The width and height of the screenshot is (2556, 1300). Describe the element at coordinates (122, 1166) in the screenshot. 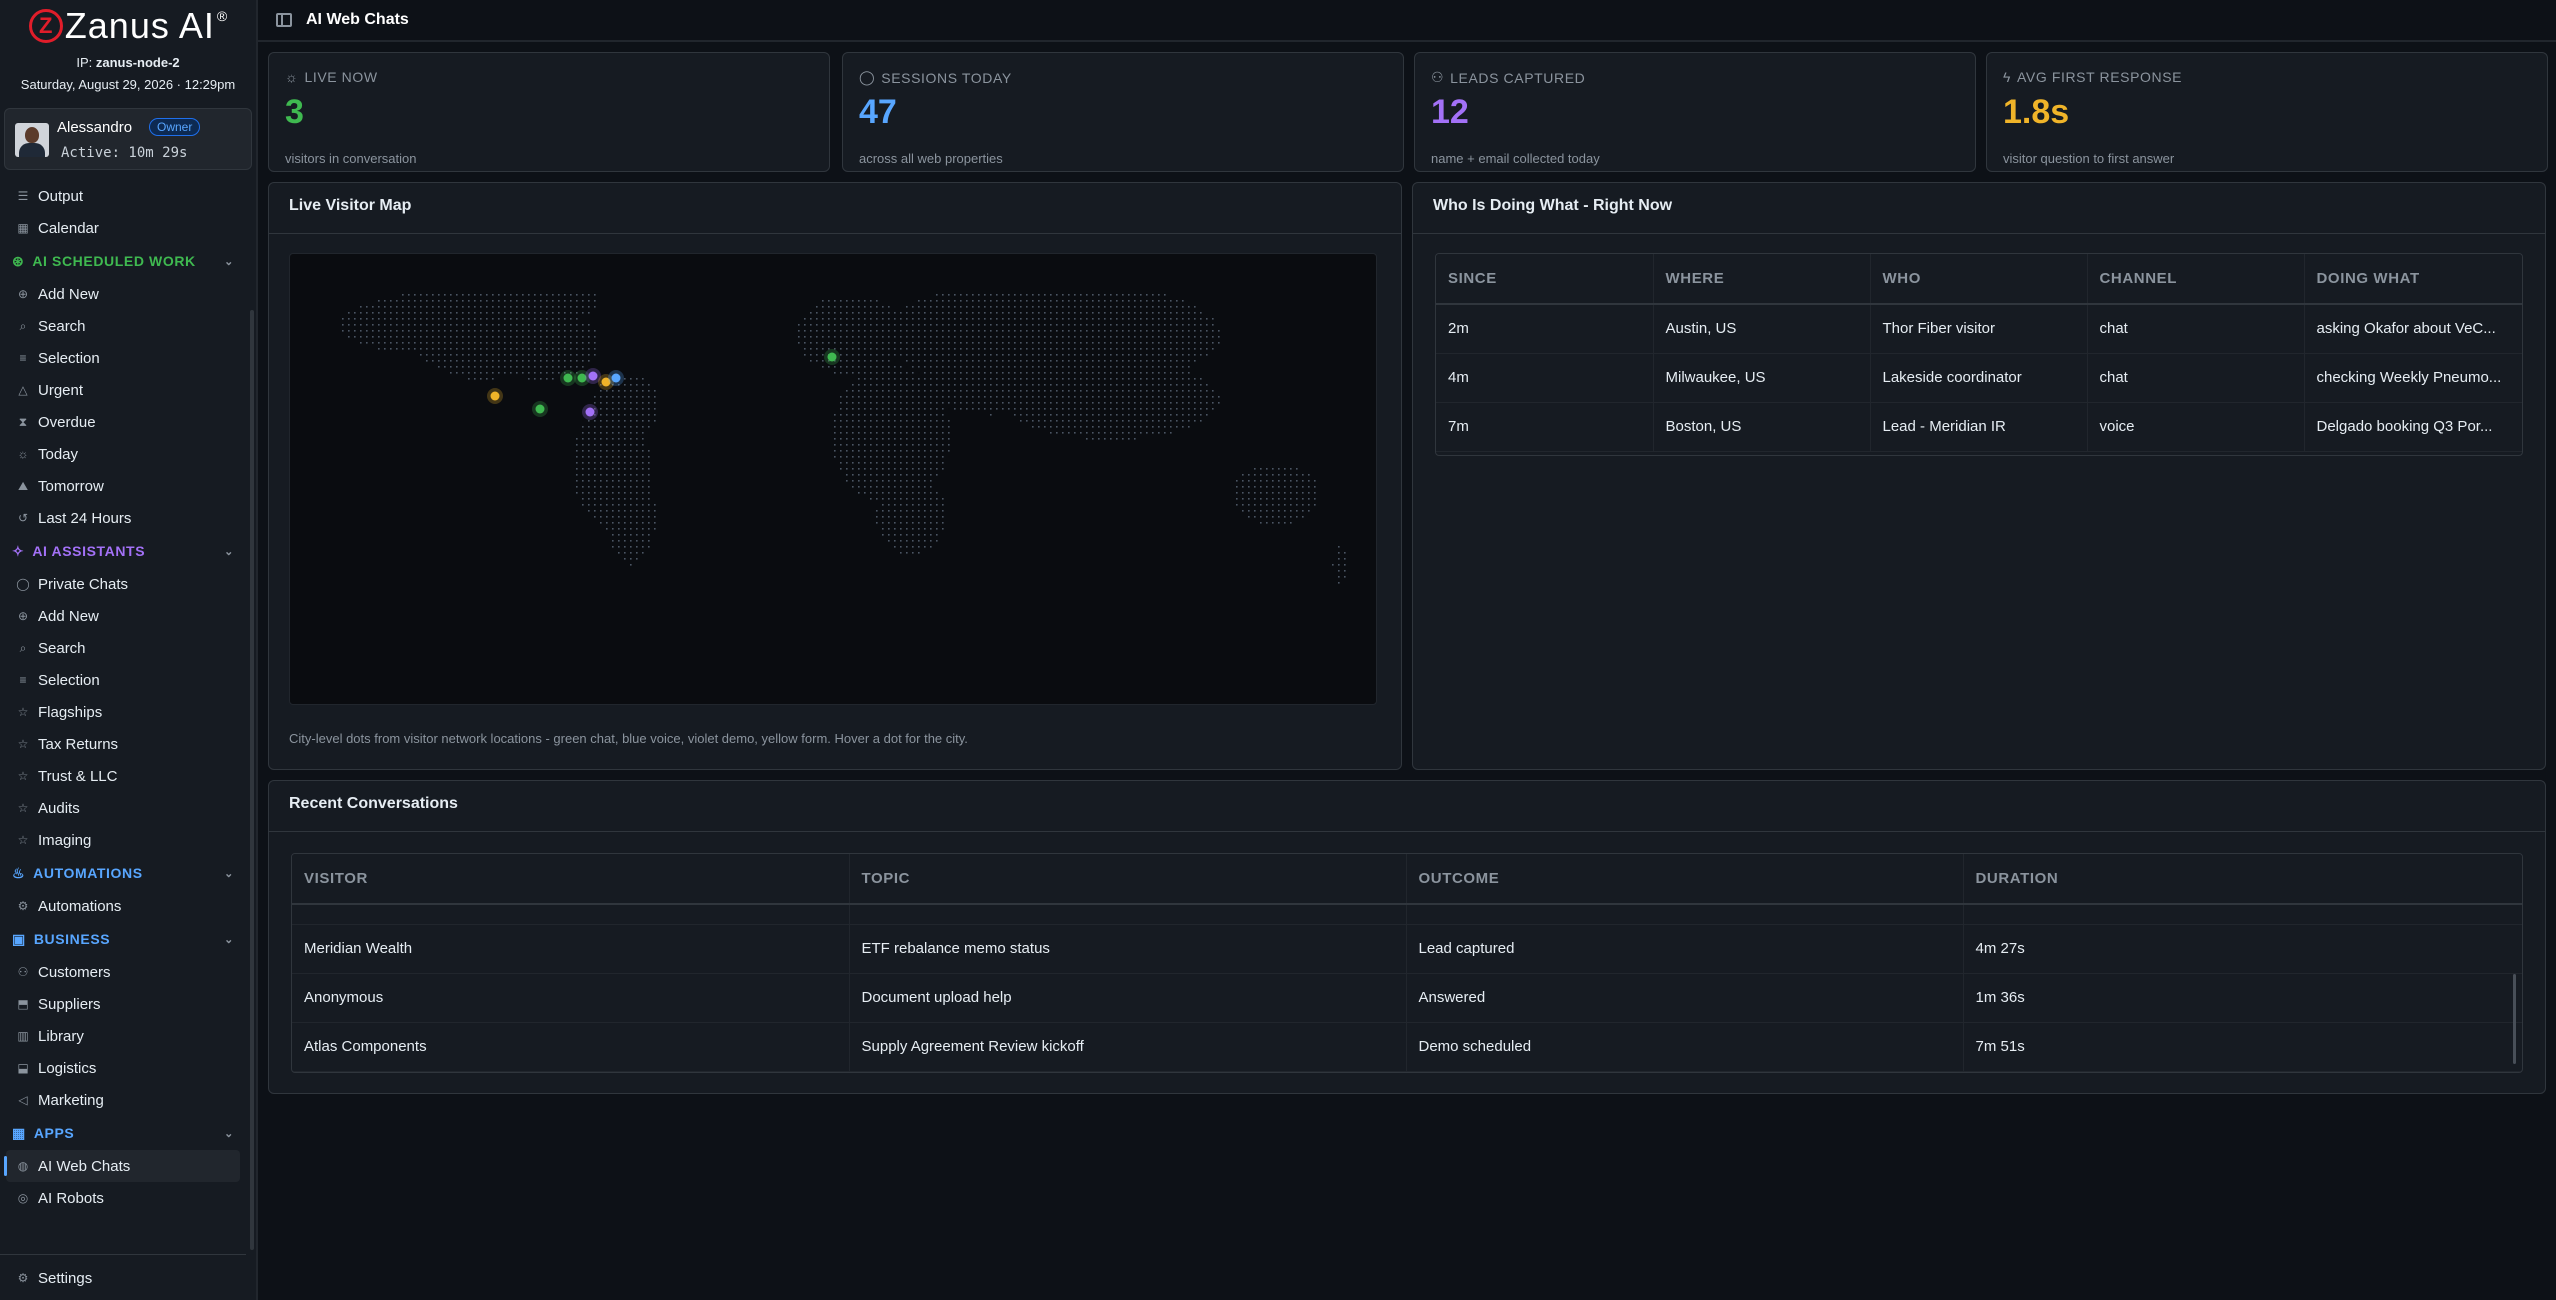

I see `sidebar-item-ai-web-chats: ◍ AI Web Chats` at that location.